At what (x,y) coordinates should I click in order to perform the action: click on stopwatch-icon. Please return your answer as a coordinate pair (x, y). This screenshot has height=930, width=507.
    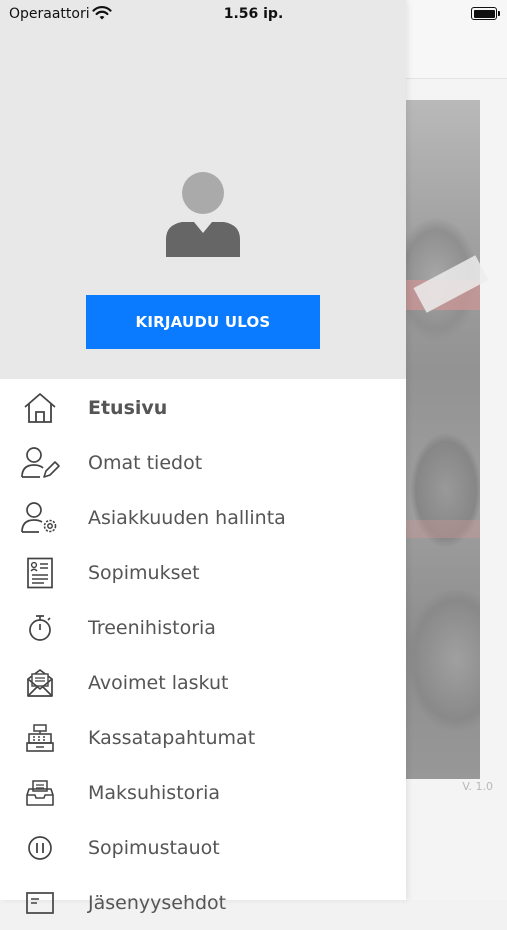
    Looking at the image, I should click on (40, 628).